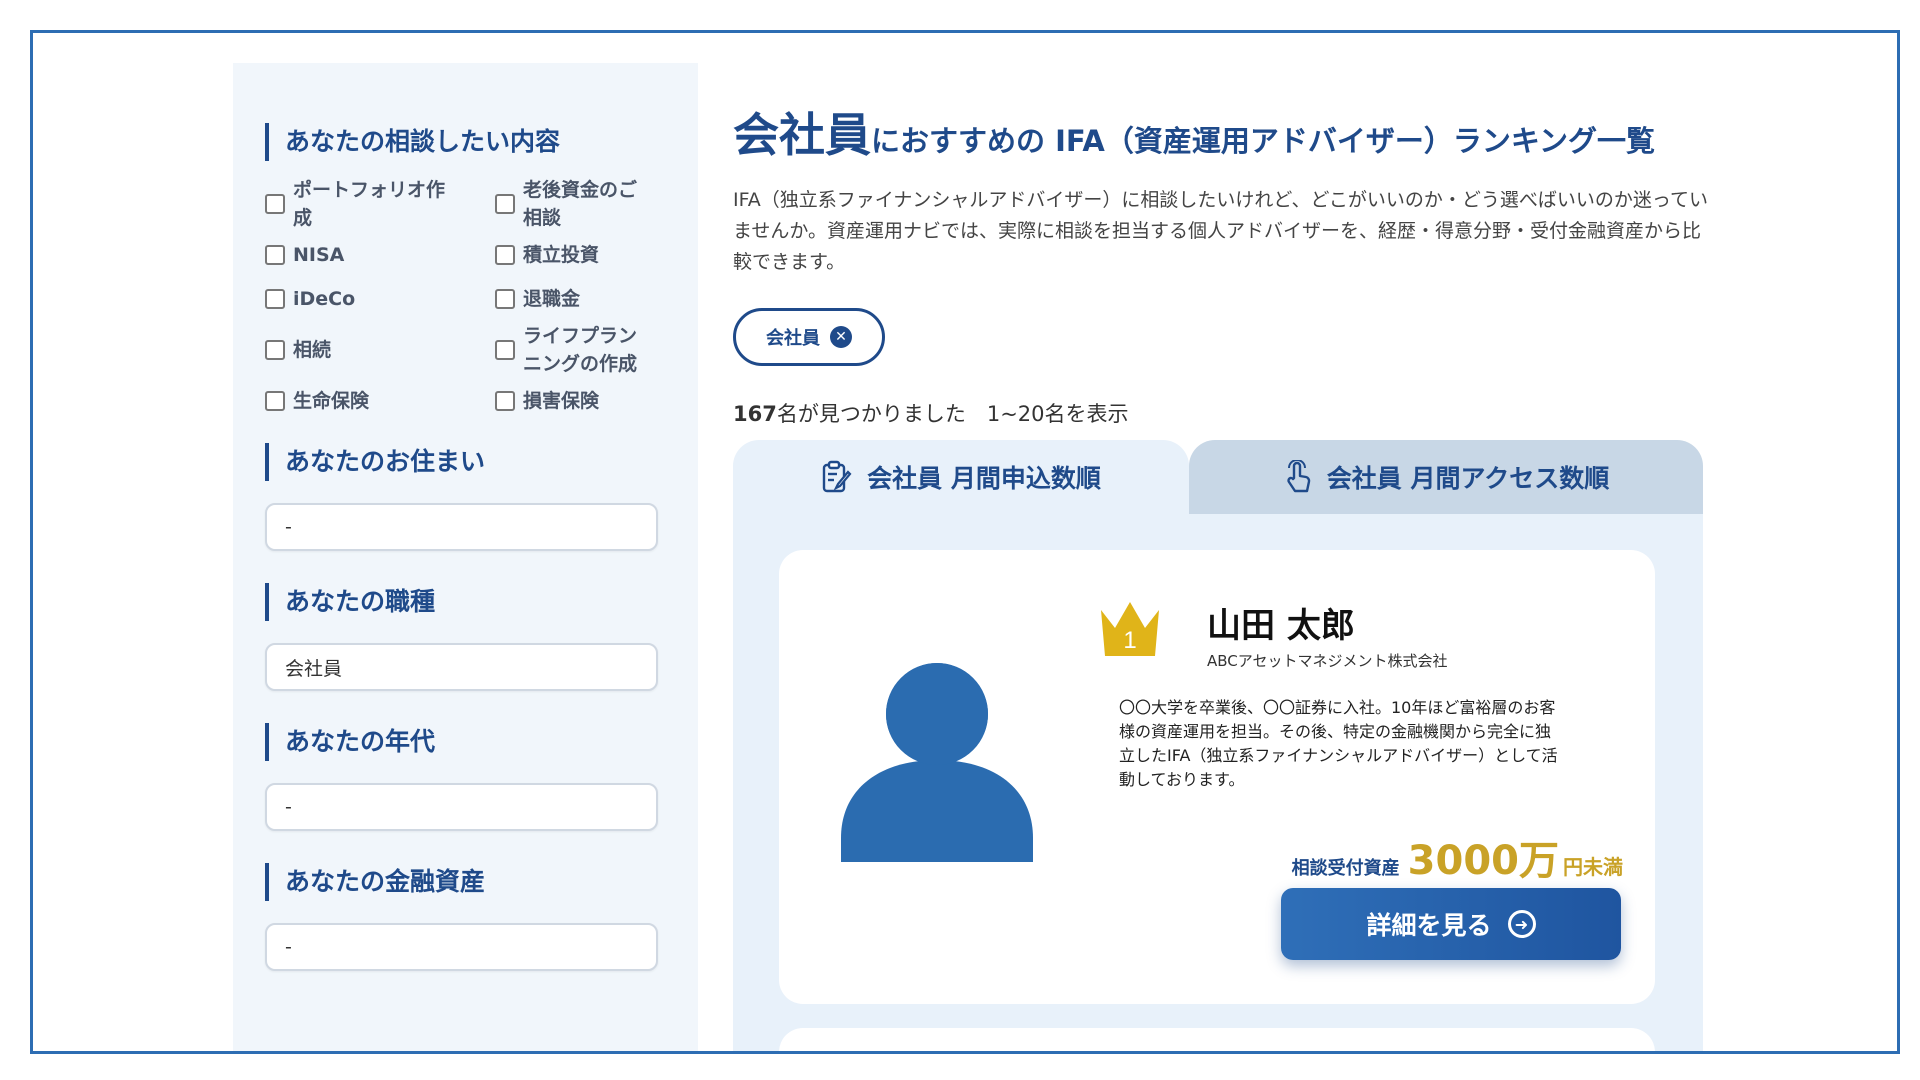 The width and height of the screenshot is (1920, 1080). What do you see at coordinates (465, 742) in the screenshot?
I see `age-heading: あなたの年代` at bounding box center [465, 742].